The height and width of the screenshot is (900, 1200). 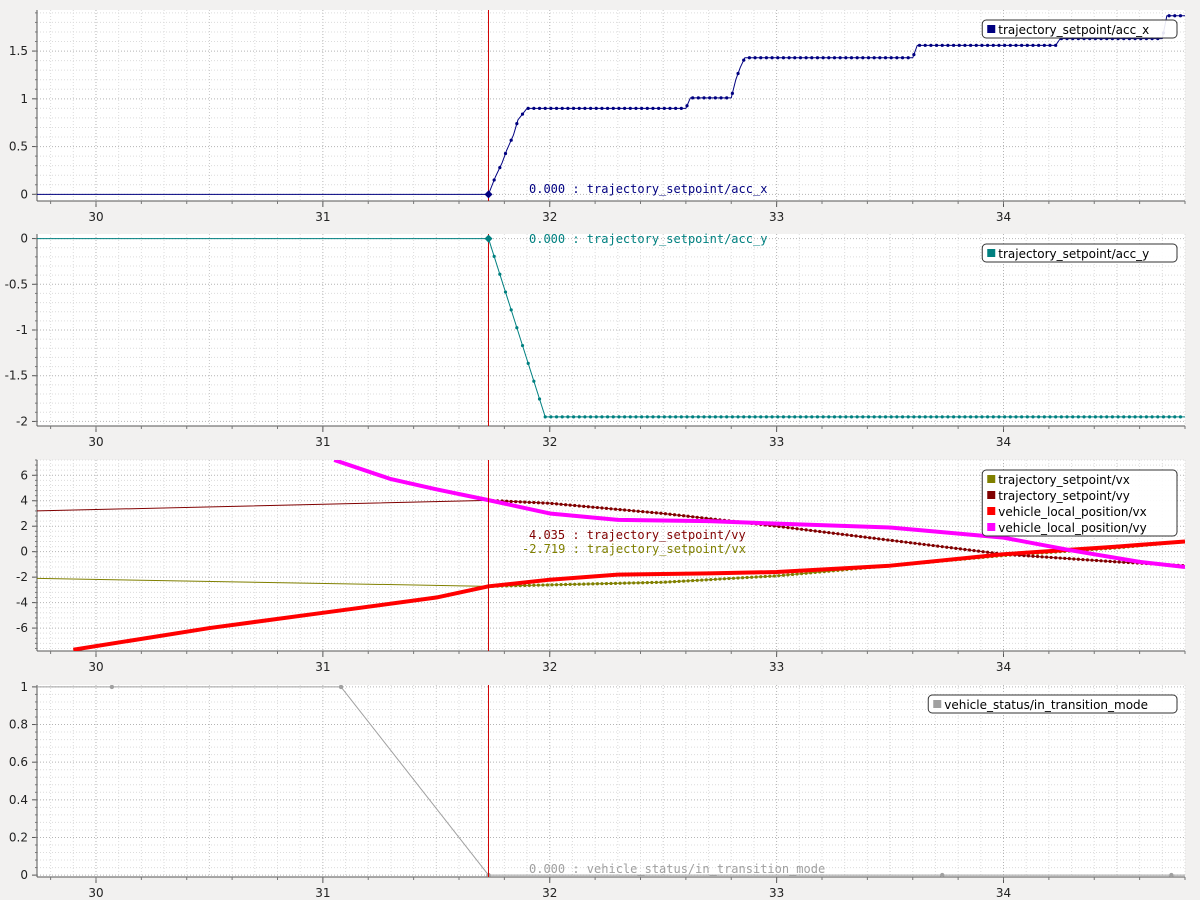 I want to click on legend-entry: trajectory_setpoint/vy, so click(x=1064, y=496).